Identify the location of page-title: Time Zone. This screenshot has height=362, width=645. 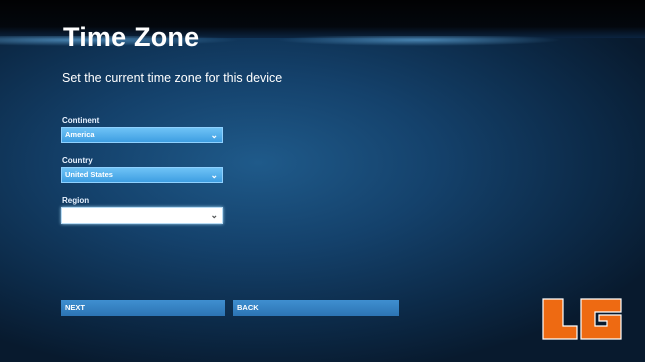
(131, 37).